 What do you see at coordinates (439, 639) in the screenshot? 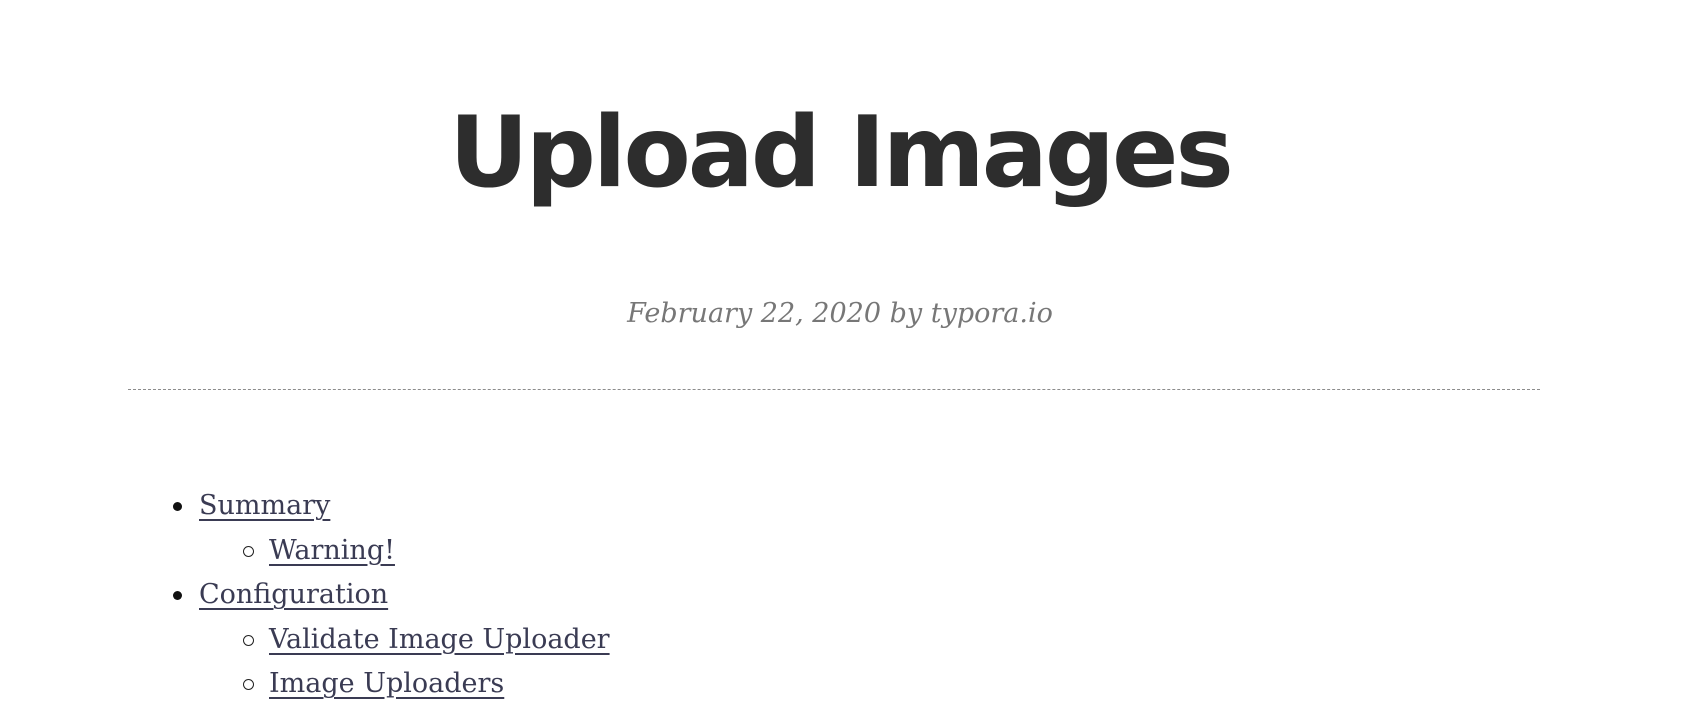
I see `toc-link-validate-image-uploader: Validate Image Uploader` at bounding box center [439, 639].